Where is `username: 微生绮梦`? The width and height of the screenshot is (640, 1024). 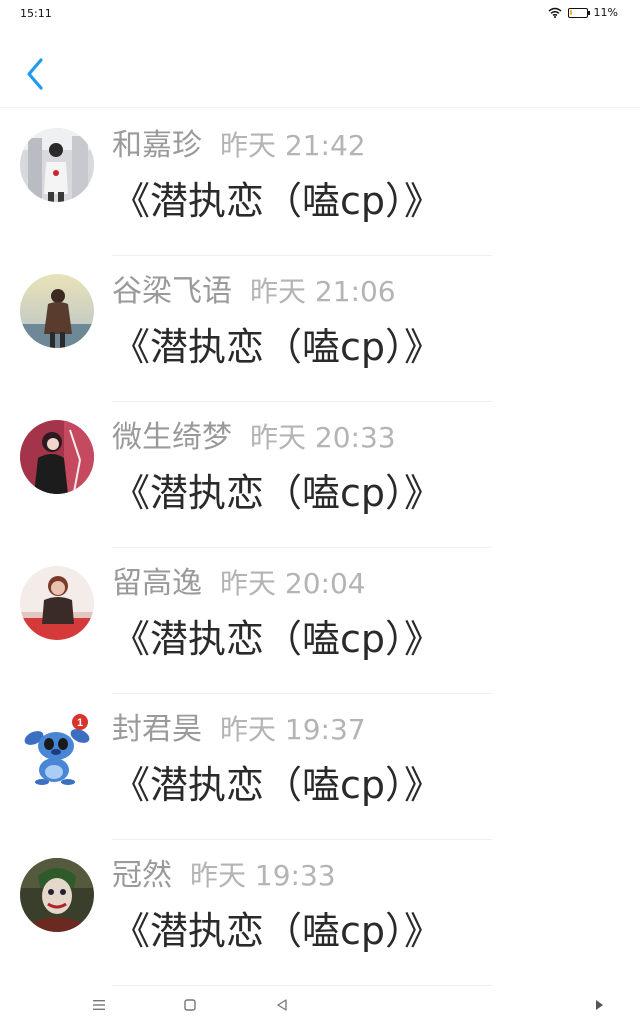 username: 微生绮梦 is located at coordinates (172, 434).